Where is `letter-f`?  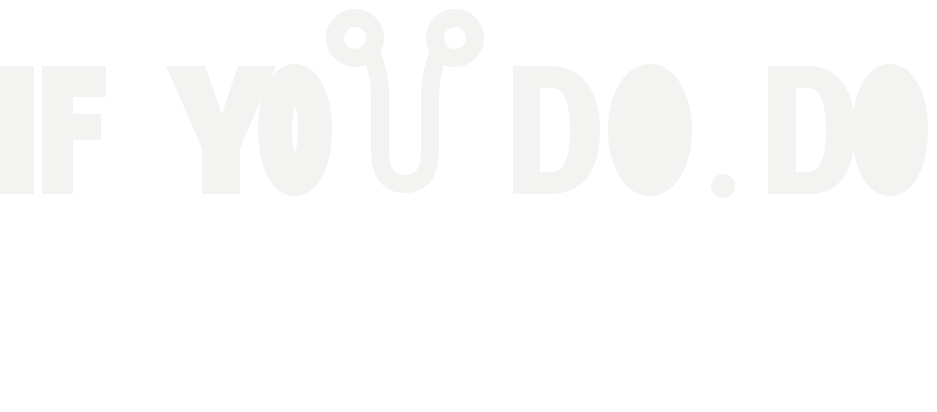 letter-f is located at coordinates (74, 130).